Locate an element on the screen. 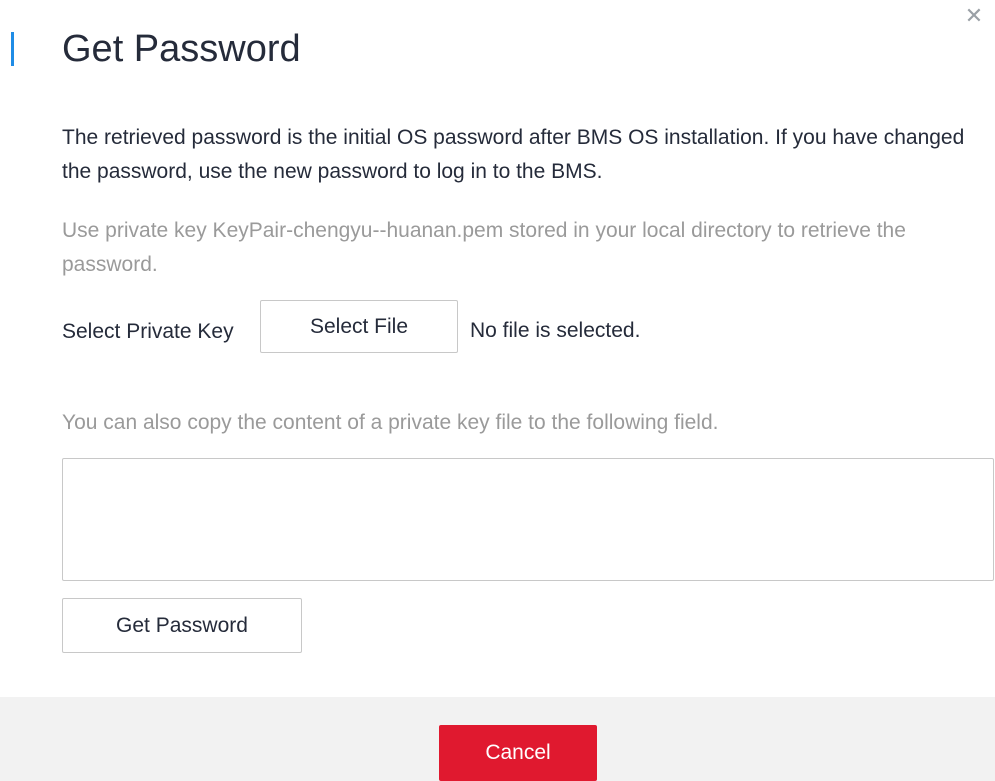  private-key-textarea is located at coordinates (528, 519).